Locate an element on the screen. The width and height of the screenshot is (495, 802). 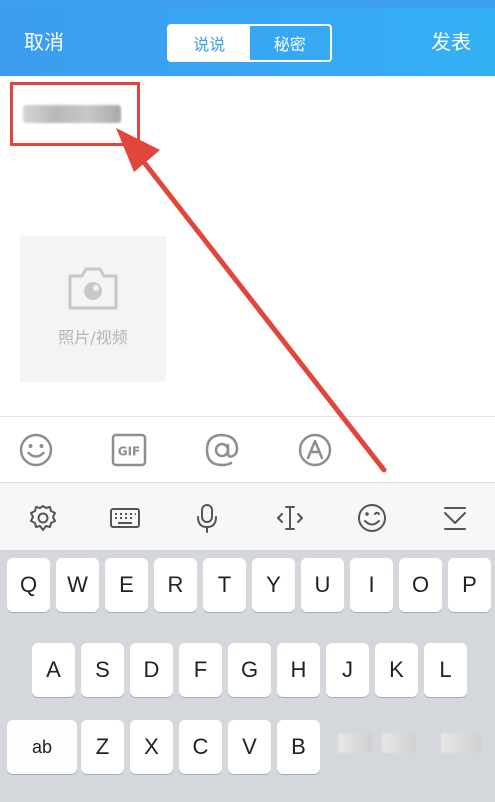
key-u: U is located at coordinates (322, 585).